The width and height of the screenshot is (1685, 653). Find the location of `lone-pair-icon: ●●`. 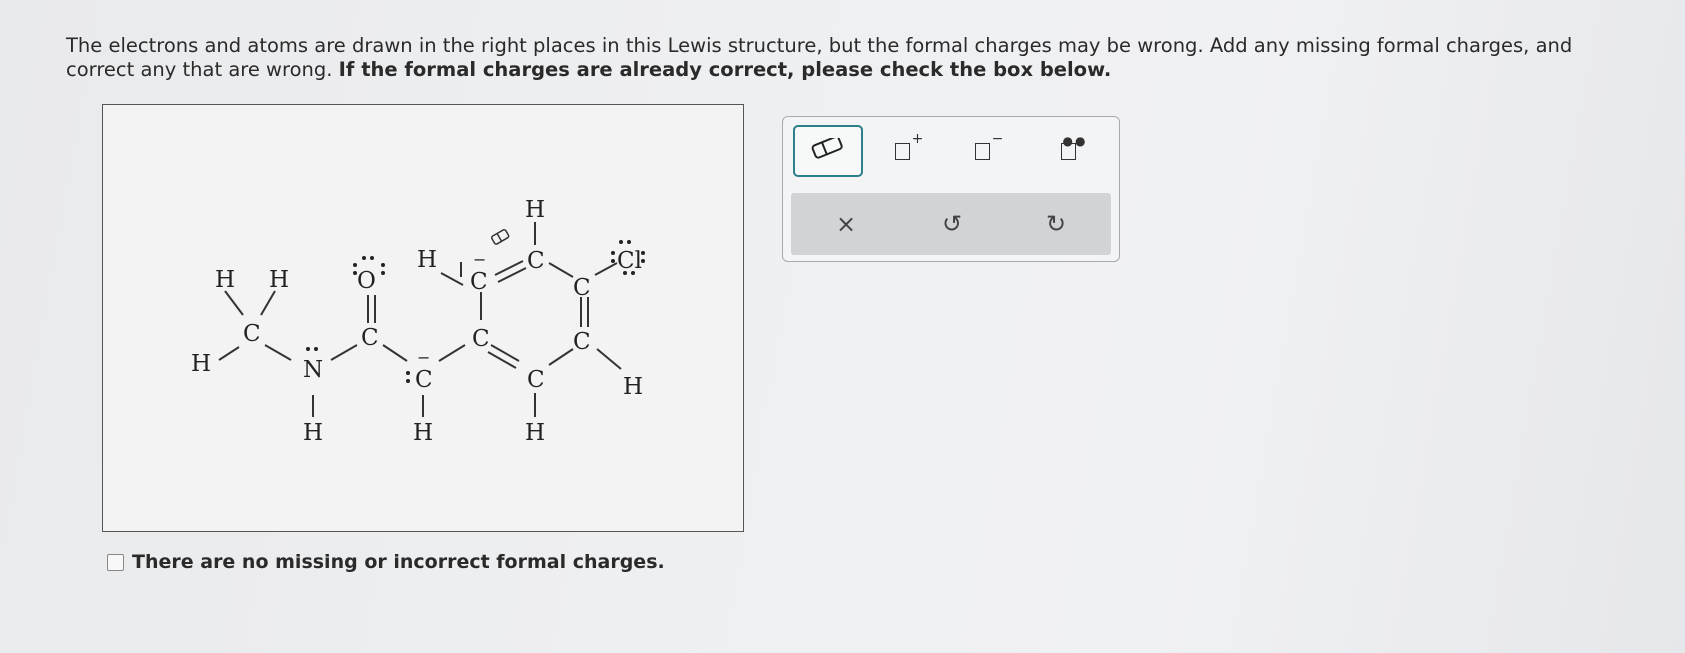

lone-pair-icon: ●● is located at coordinates (1072, 147).